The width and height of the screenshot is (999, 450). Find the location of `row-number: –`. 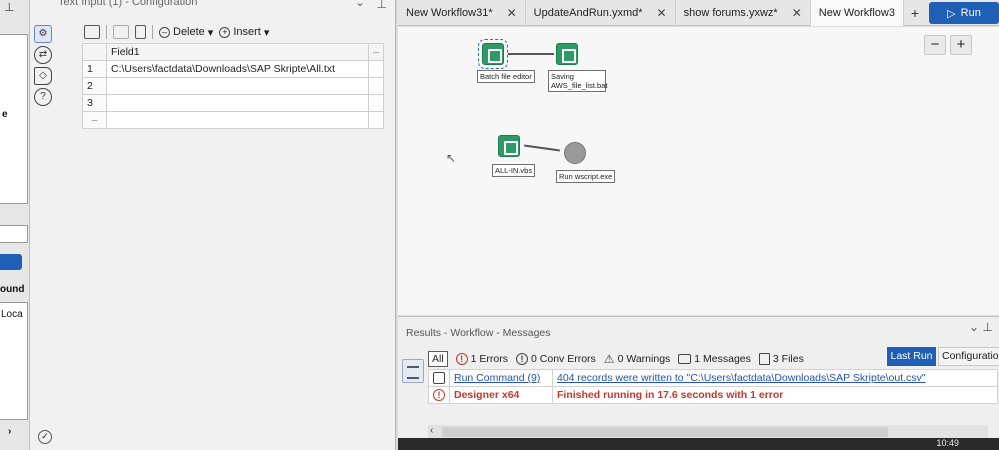

row-number: – is located at coordinates (94, 120).